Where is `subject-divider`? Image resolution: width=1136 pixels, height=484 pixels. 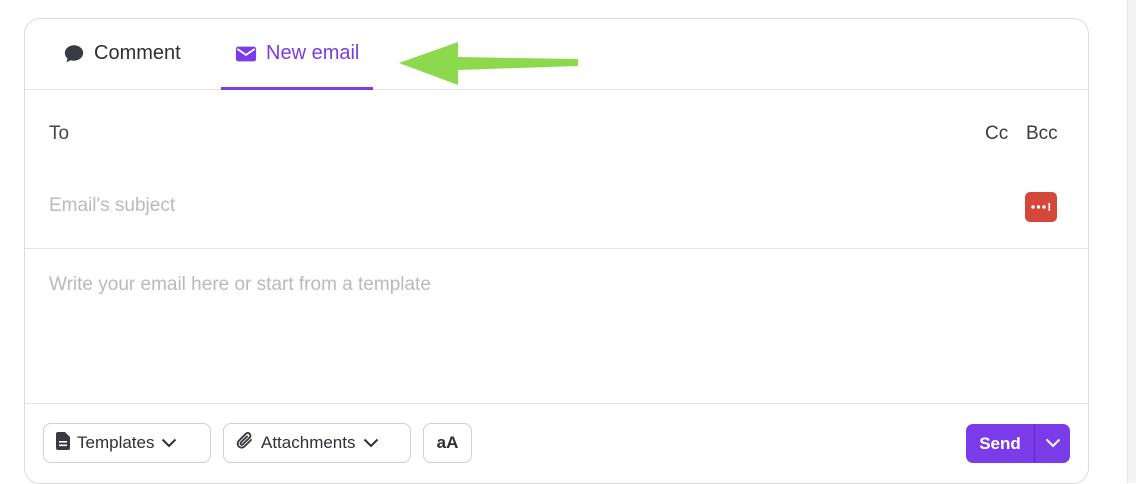 subject-divider is located at coordinates (556, 248).